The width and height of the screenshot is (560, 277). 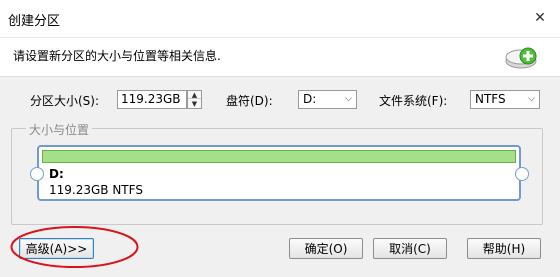 I want to click on group-title: 大小与位置, so click(x=59, y=129).